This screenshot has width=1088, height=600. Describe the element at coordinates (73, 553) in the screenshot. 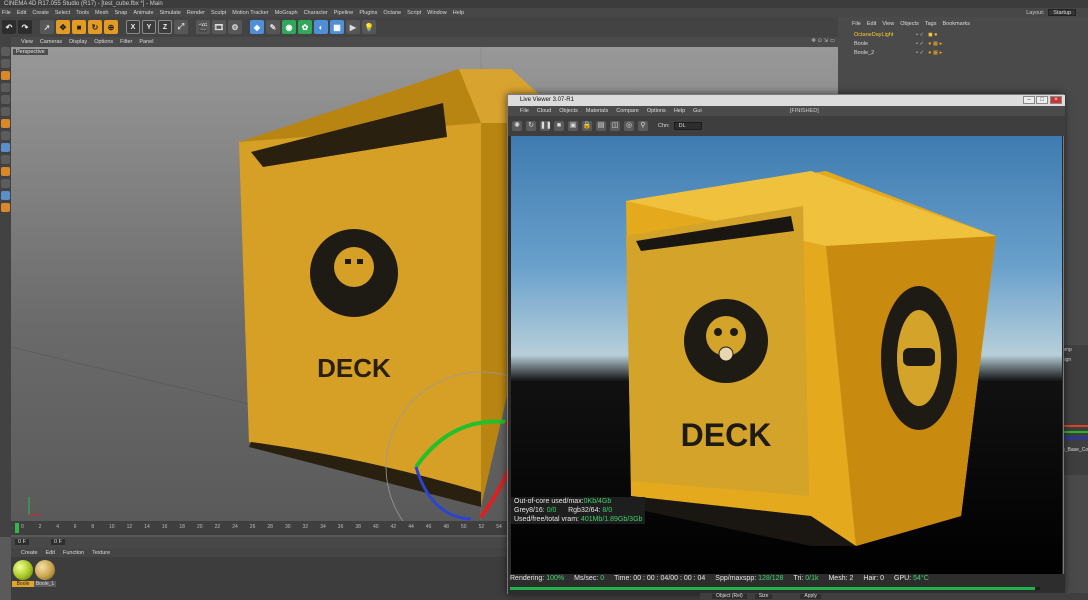

I see `material-menu-item: Function` at that location.